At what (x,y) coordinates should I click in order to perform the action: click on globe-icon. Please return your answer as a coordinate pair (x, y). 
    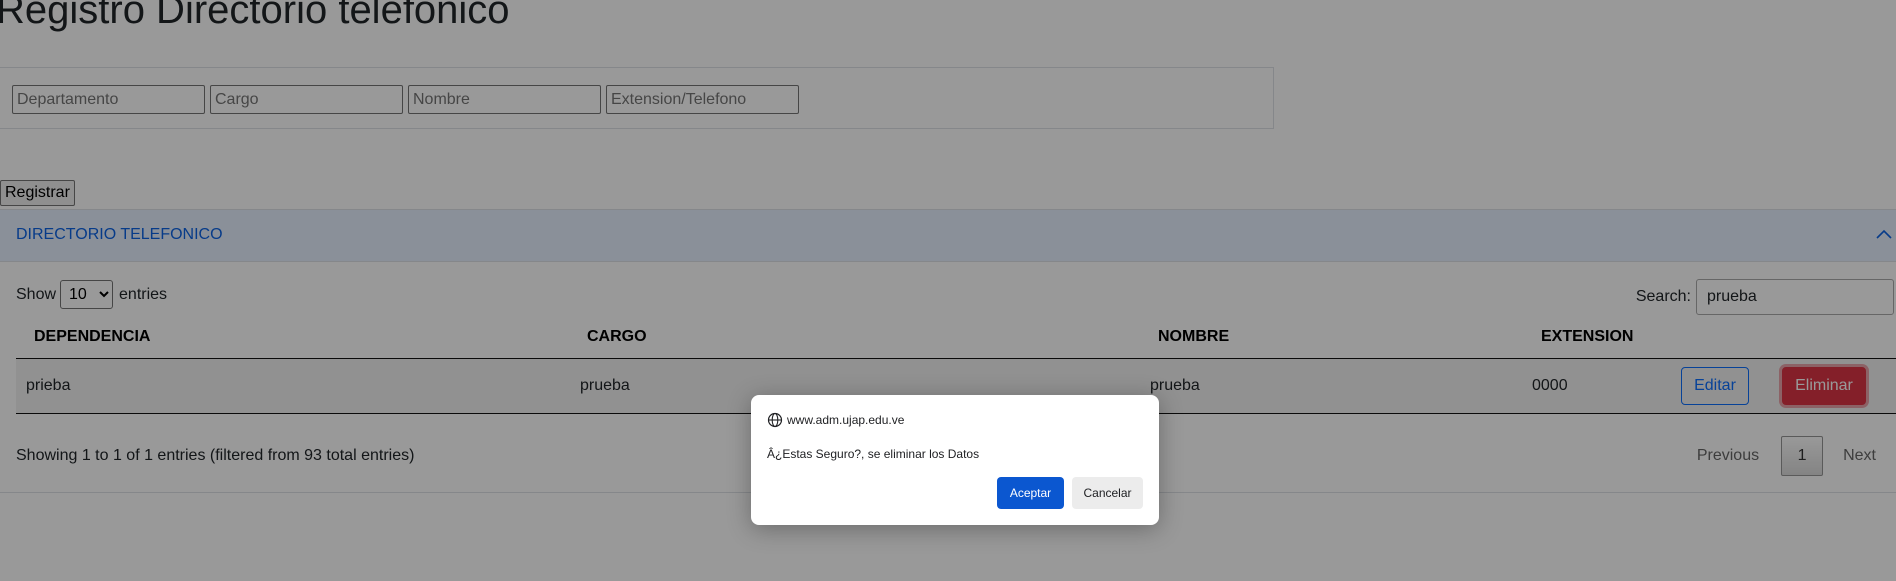
    Looking at the image, I should click on (775, 420).